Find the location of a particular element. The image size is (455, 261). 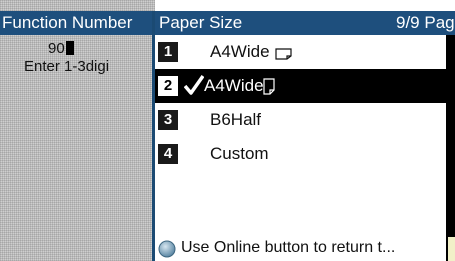

item-number-badge: 1 is located at coordinates (168, 52).